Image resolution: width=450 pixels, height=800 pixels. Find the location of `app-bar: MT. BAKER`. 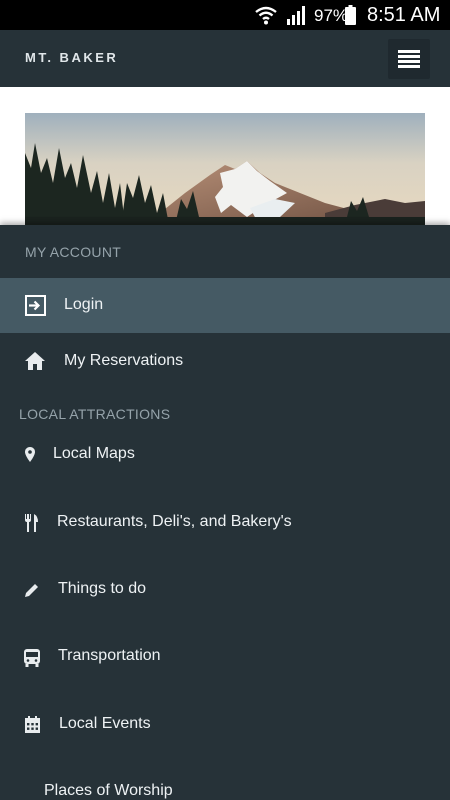

app-bar: MT. BAKER is located at coordinates (225, 58).